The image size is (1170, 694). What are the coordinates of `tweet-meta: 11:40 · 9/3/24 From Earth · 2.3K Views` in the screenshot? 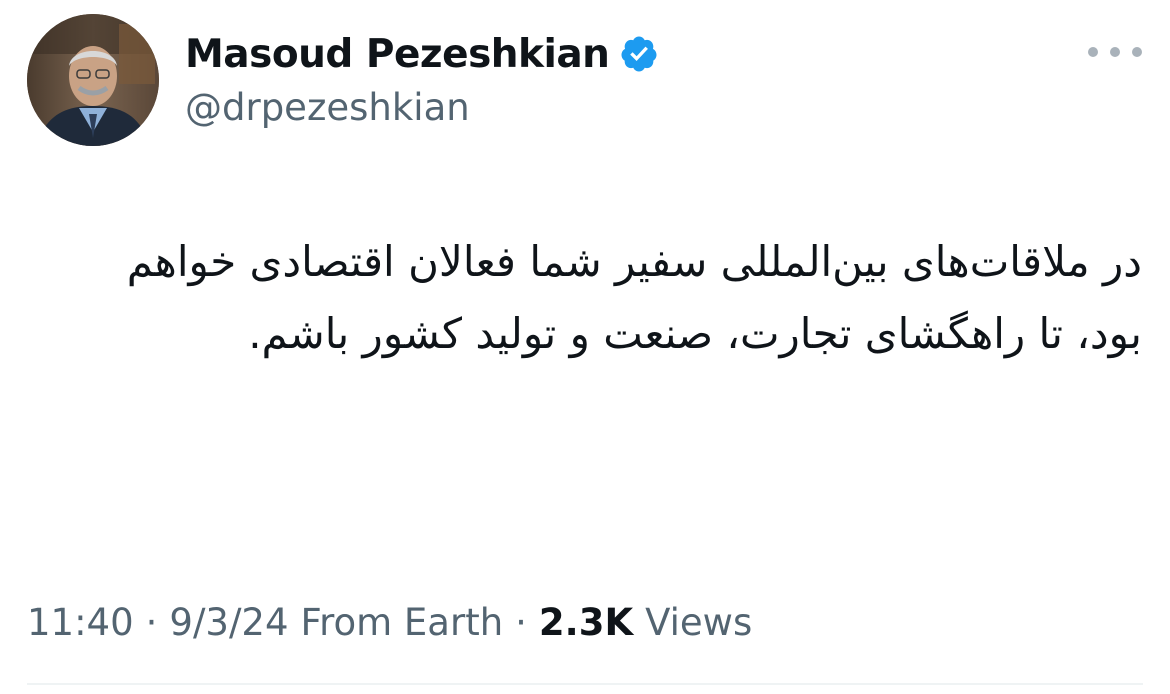 It's located at (389, 622).